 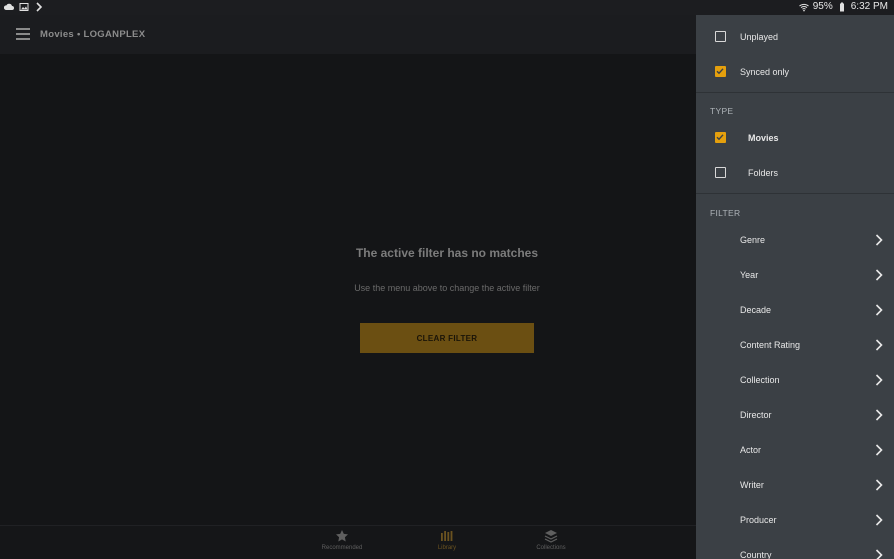 I want to click on filter-content-rating: Content Rating, so click(x=795, y=344).